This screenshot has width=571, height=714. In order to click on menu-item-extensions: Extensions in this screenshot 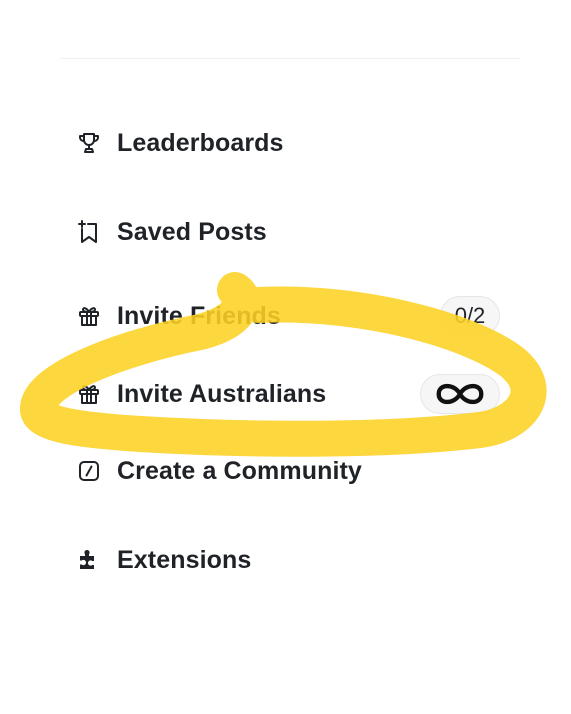, I will do `click(291, 560)`.